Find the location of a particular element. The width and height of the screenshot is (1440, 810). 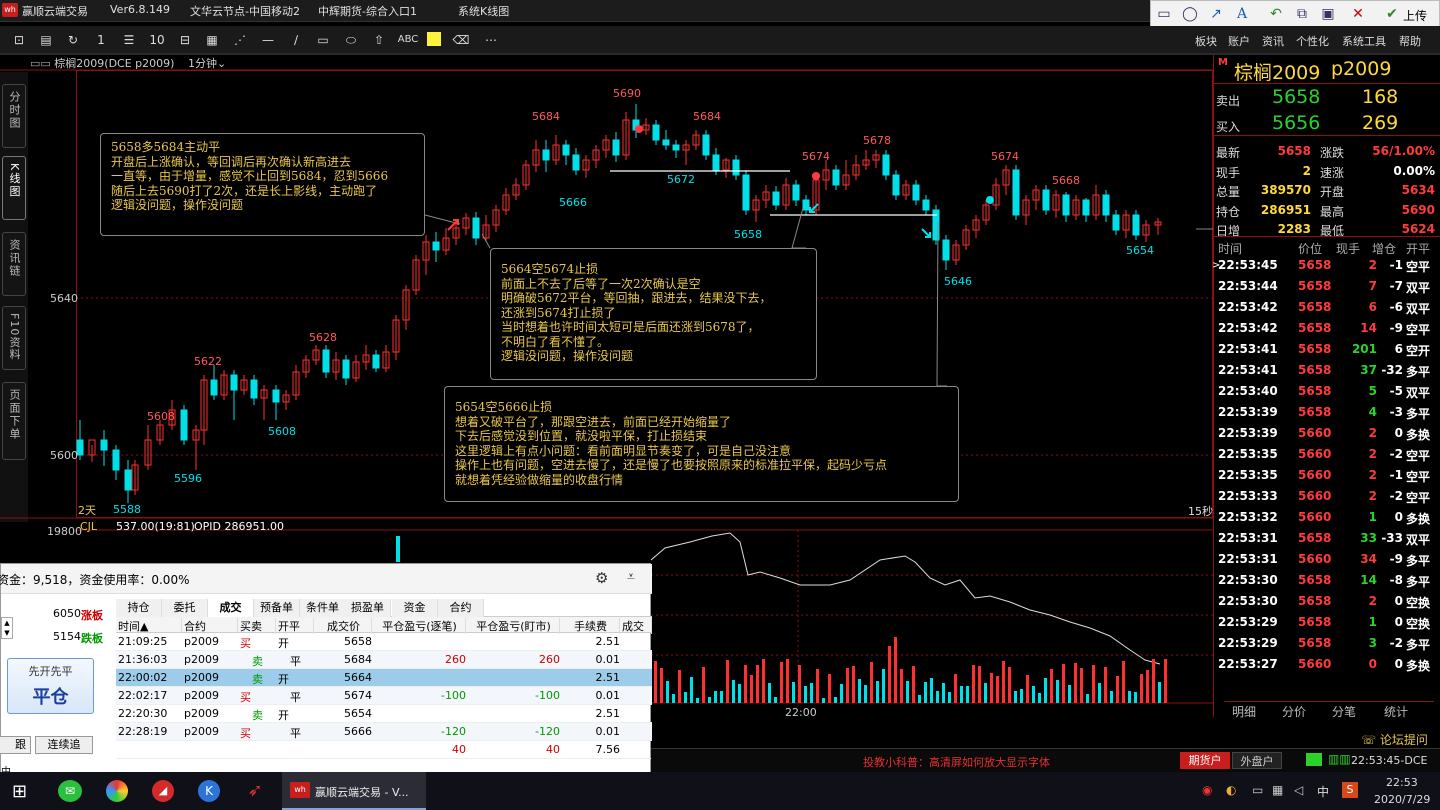

fills-cell: 21:36:03 is located at coordinates (143, 659).